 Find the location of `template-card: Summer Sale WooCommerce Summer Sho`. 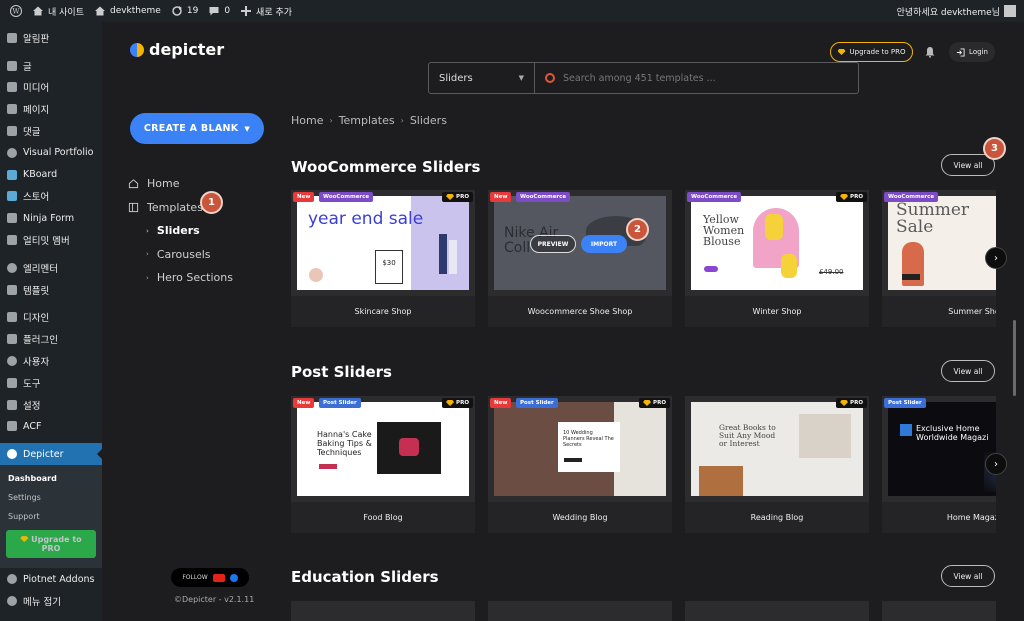

template-card: Summer Sale WooCommerce Summer Sho is located at coordinates (939, 258).